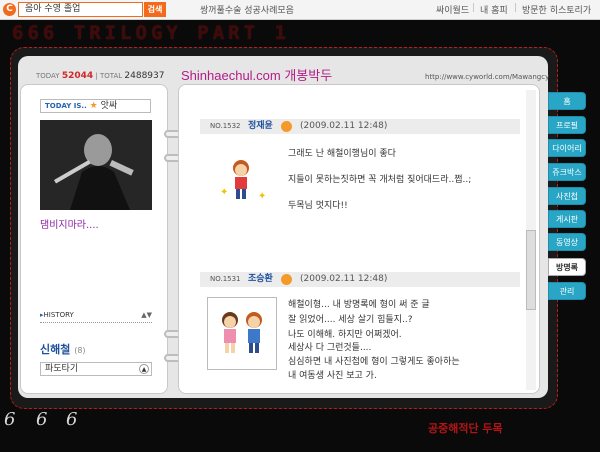 Image resolution: width=600 pixels, height=452 pixels. Describe the element at coordinates (567, 148) in the screenshot. I see `tab-diary: 다이어리` at that location.